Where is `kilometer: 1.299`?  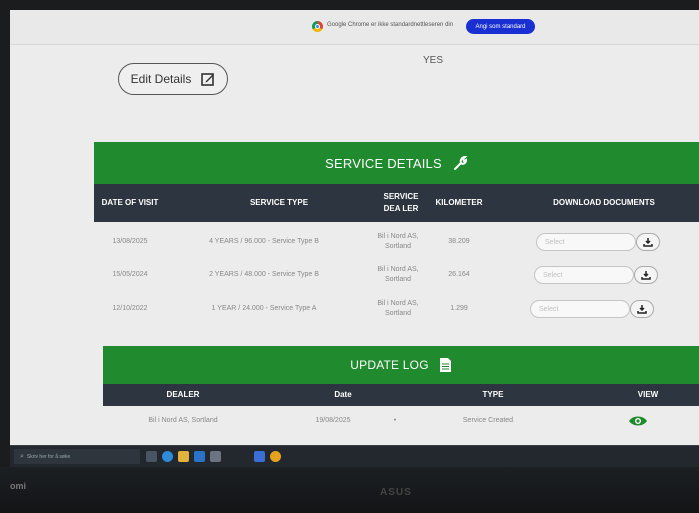 kilometer: 1.299 is located at coordinates (459, 308).